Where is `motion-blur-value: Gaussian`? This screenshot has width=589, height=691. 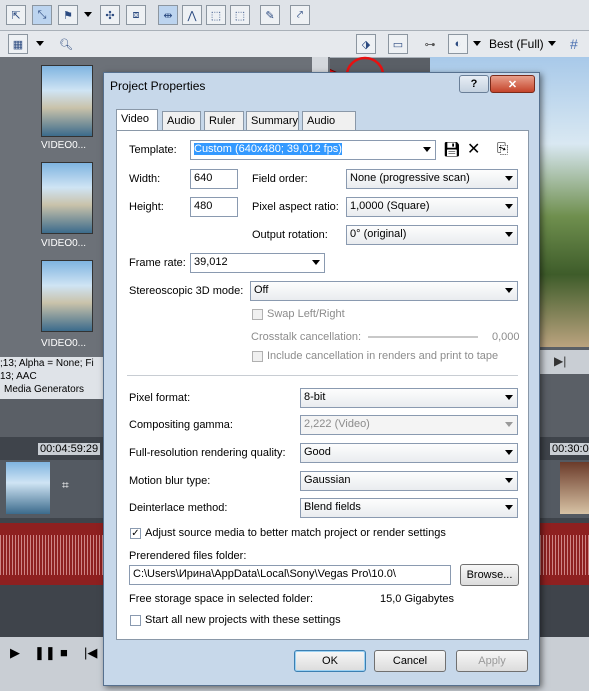
motion-blur-value: Gaussian is located at coordinates (327, 480).